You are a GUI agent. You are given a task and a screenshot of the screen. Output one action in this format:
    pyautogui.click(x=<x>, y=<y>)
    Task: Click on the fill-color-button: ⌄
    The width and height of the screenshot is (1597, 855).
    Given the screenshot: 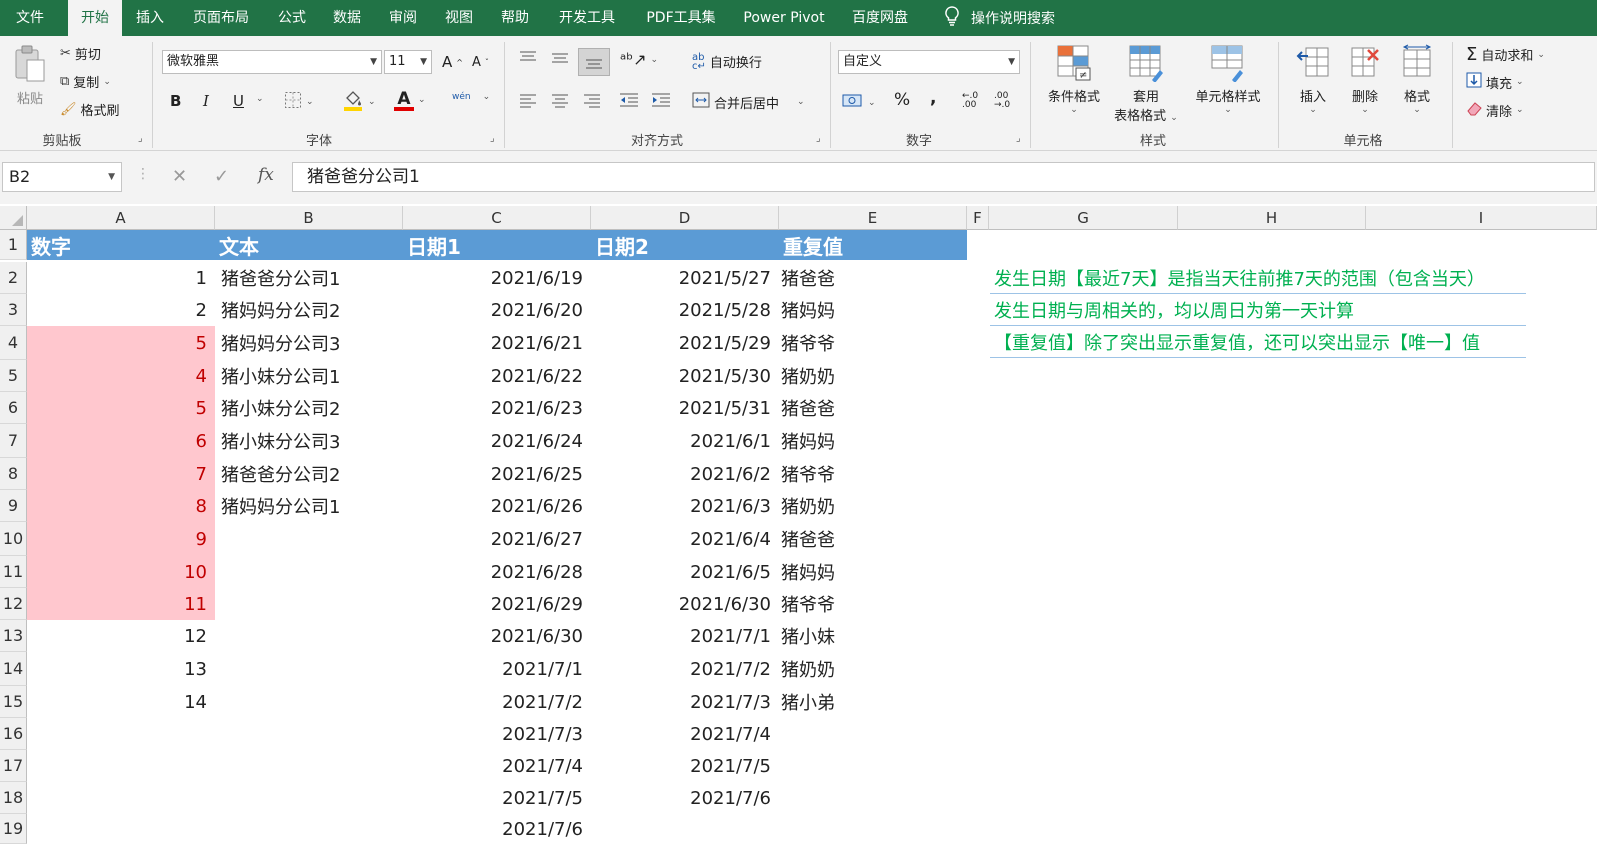 What is the action you would take?
    pyautogui.click(x=359, y=102)
    